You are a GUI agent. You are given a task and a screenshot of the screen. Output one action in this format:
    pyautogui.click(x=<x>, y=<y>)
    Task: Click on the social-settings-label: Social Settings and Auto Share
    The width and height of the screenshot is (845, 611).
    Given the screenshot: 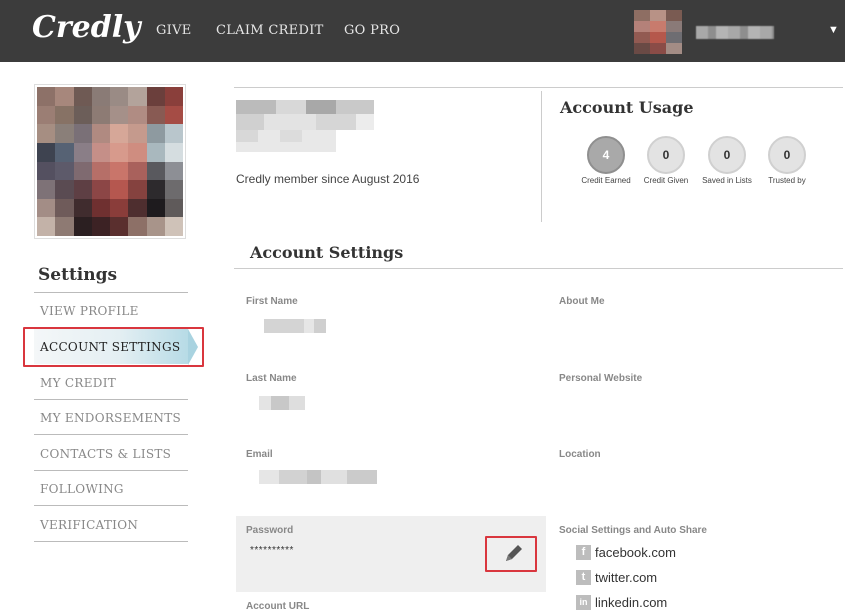 What is the action you would take?
    pyautogui.click(x=633, y=530)
    